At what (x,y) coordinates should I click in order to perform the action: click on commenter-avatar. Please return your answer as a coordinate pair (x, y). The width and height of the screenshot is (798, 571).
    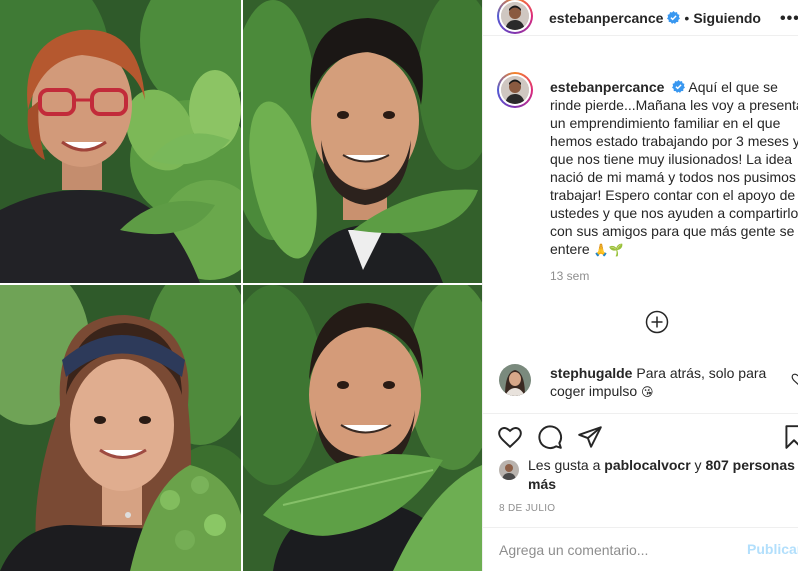
    Looking at the image, I should click on (515, 380).